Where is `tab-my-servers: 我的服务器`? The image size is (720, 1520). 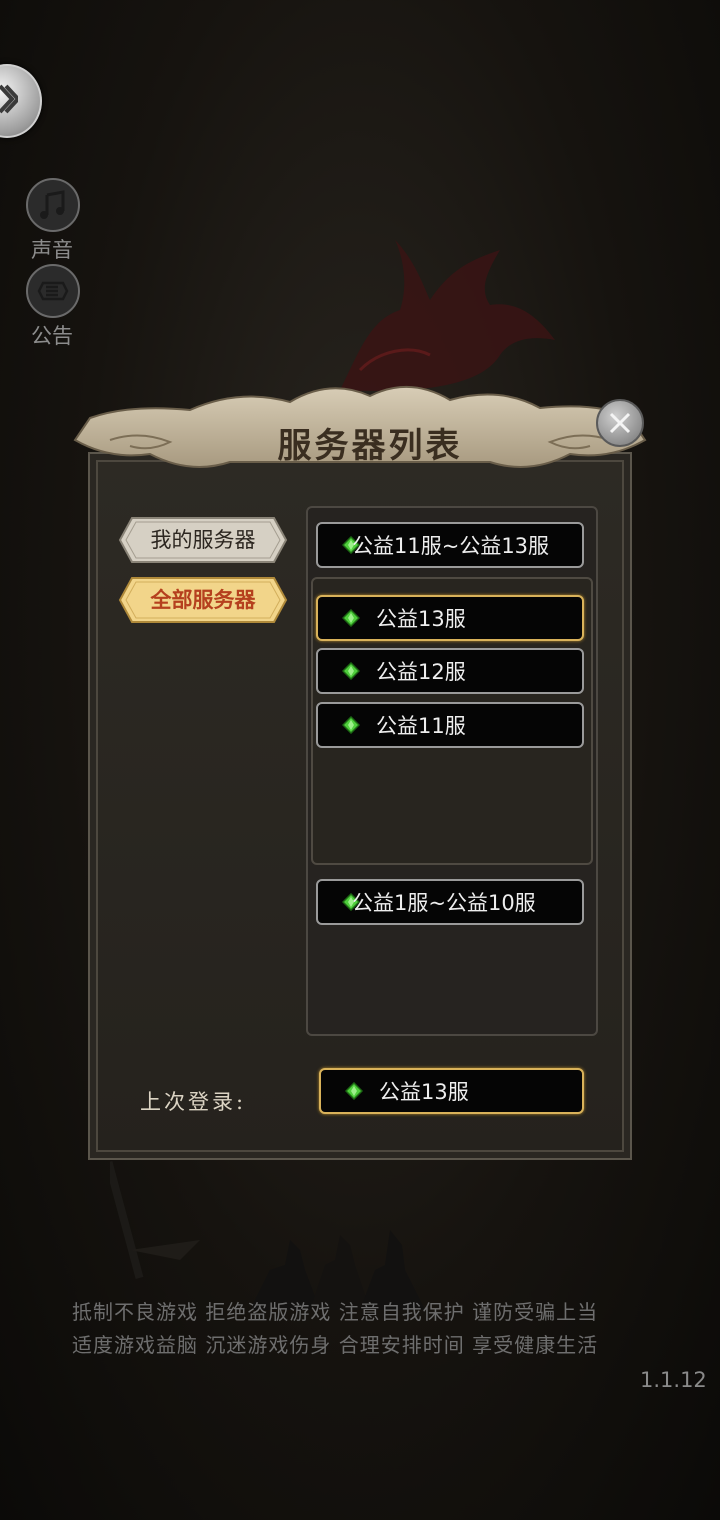
tab-my-servers: 我的服务器 is located at coordinates (203, 540).